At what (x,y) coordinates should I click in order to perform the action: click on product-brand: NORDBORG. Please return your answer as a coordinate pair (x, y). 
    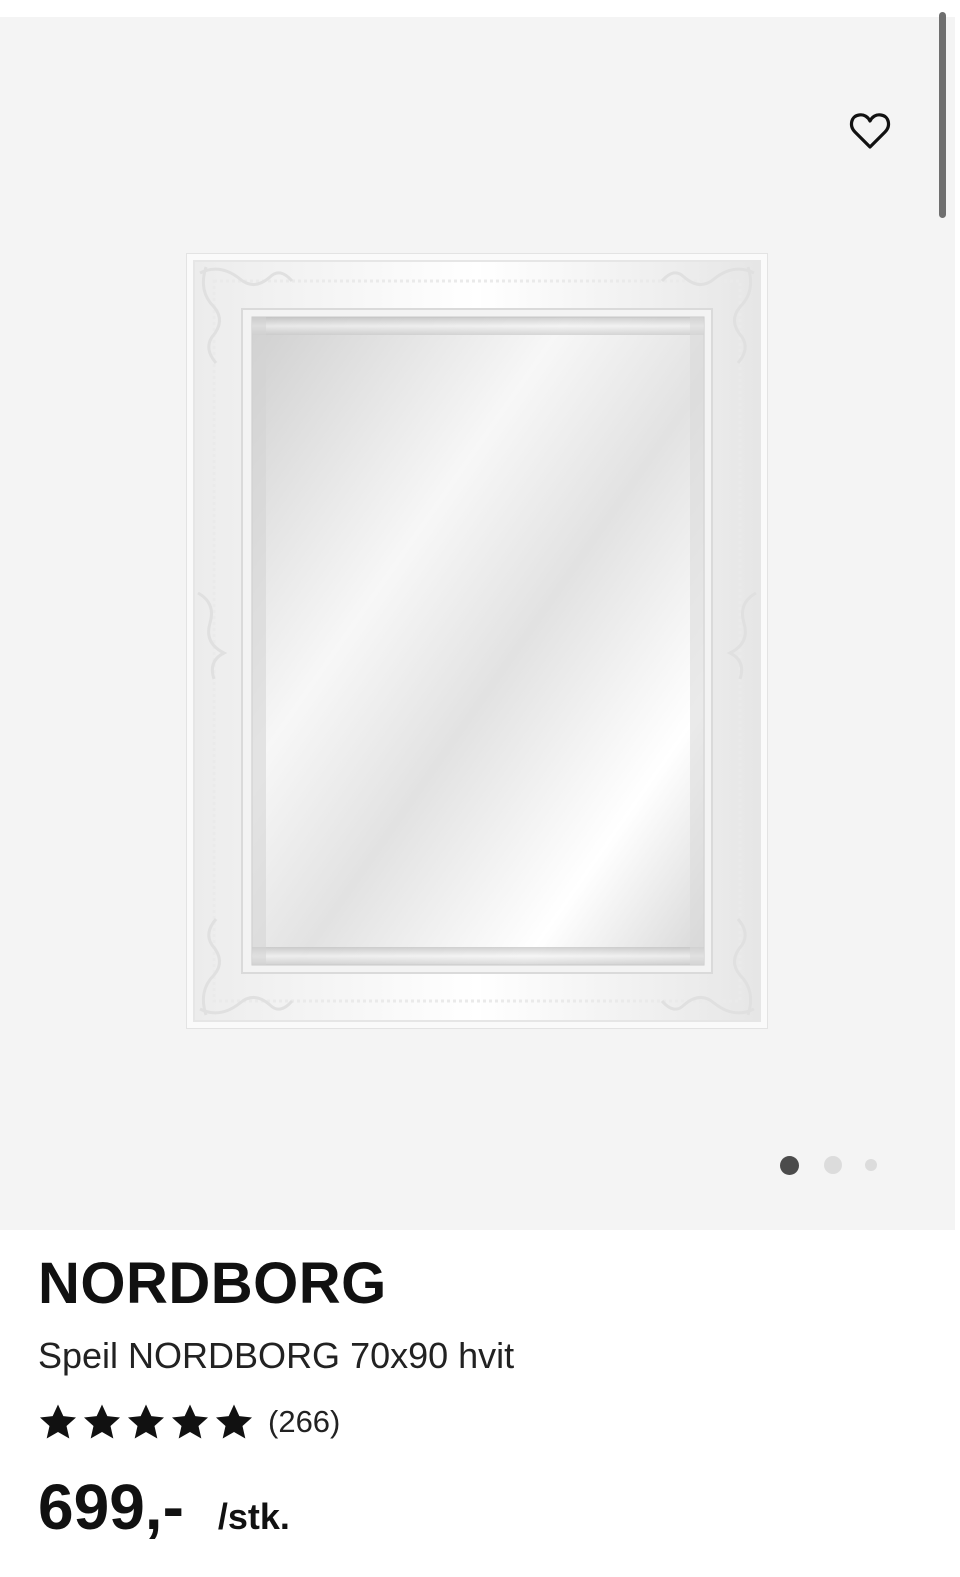
    Looking at the image, I should click on (212, 1283).